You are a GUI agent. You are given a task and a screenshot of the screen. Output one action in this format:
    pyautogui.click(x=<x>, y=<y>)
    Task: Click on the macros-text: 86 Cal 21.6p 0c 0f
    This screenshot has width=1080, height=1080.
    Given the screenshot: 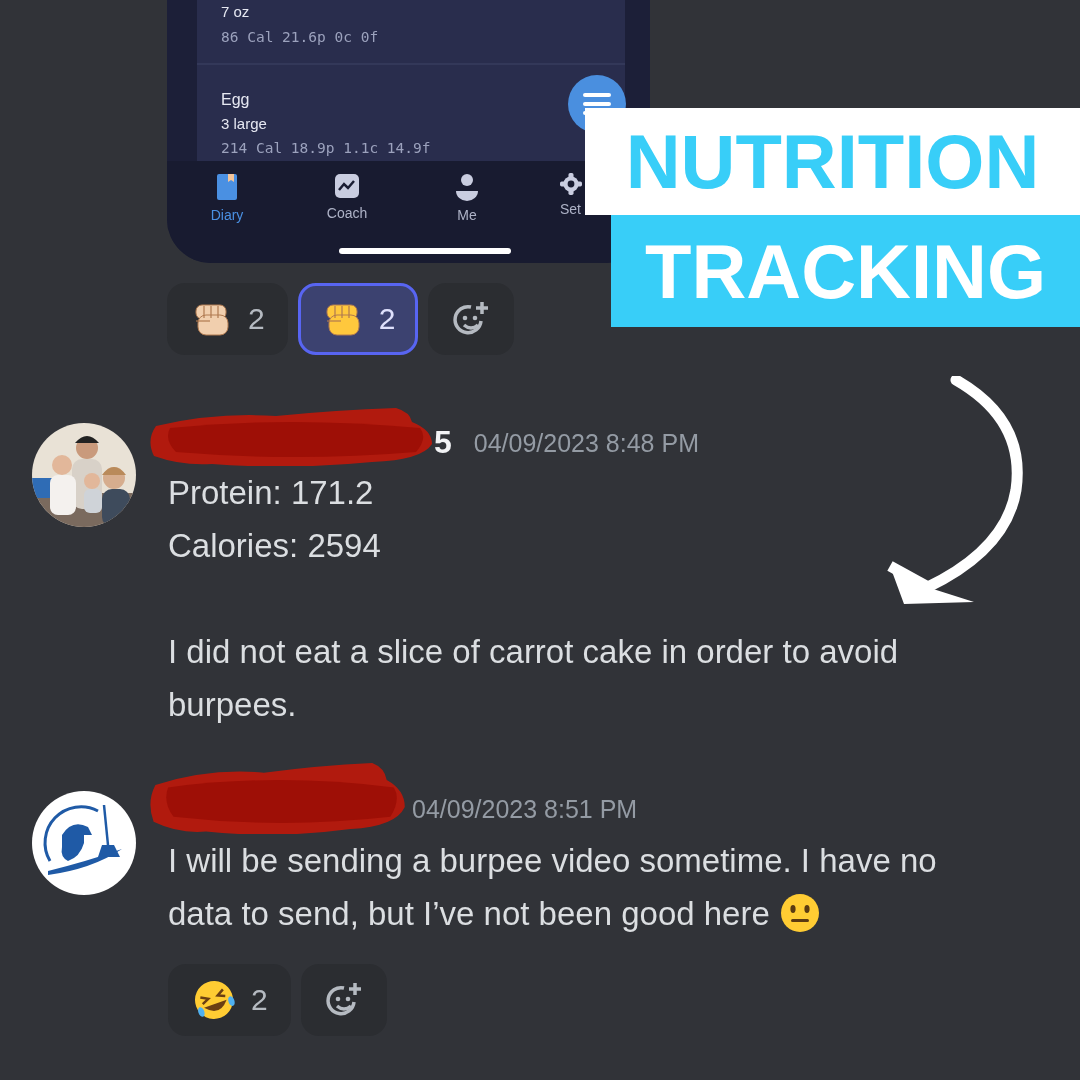 What is the action you would take?
    pyautogui.click(x=300, y=37)
    